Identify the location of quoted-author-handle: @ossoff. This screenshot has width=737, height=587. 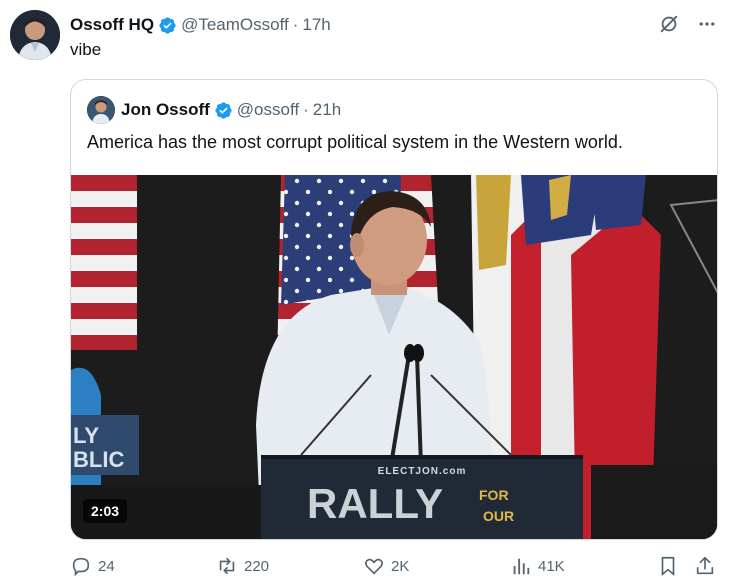
(268, 110).